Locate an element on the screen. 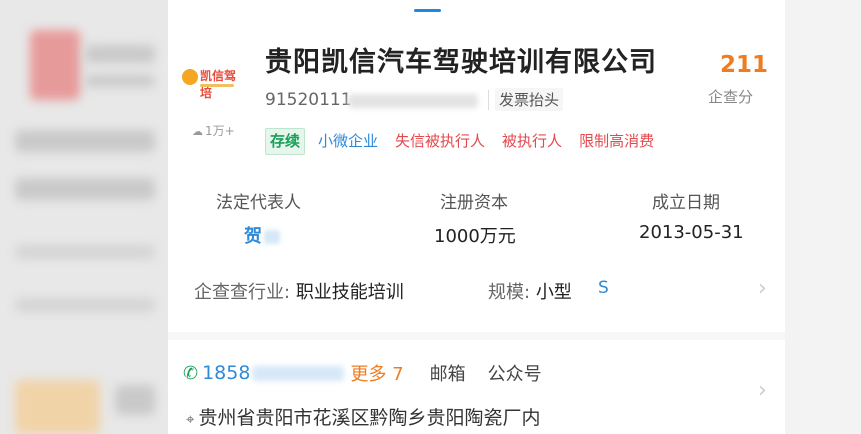  industry-value: 职业技能培训 is located at coordinates (349, 292).